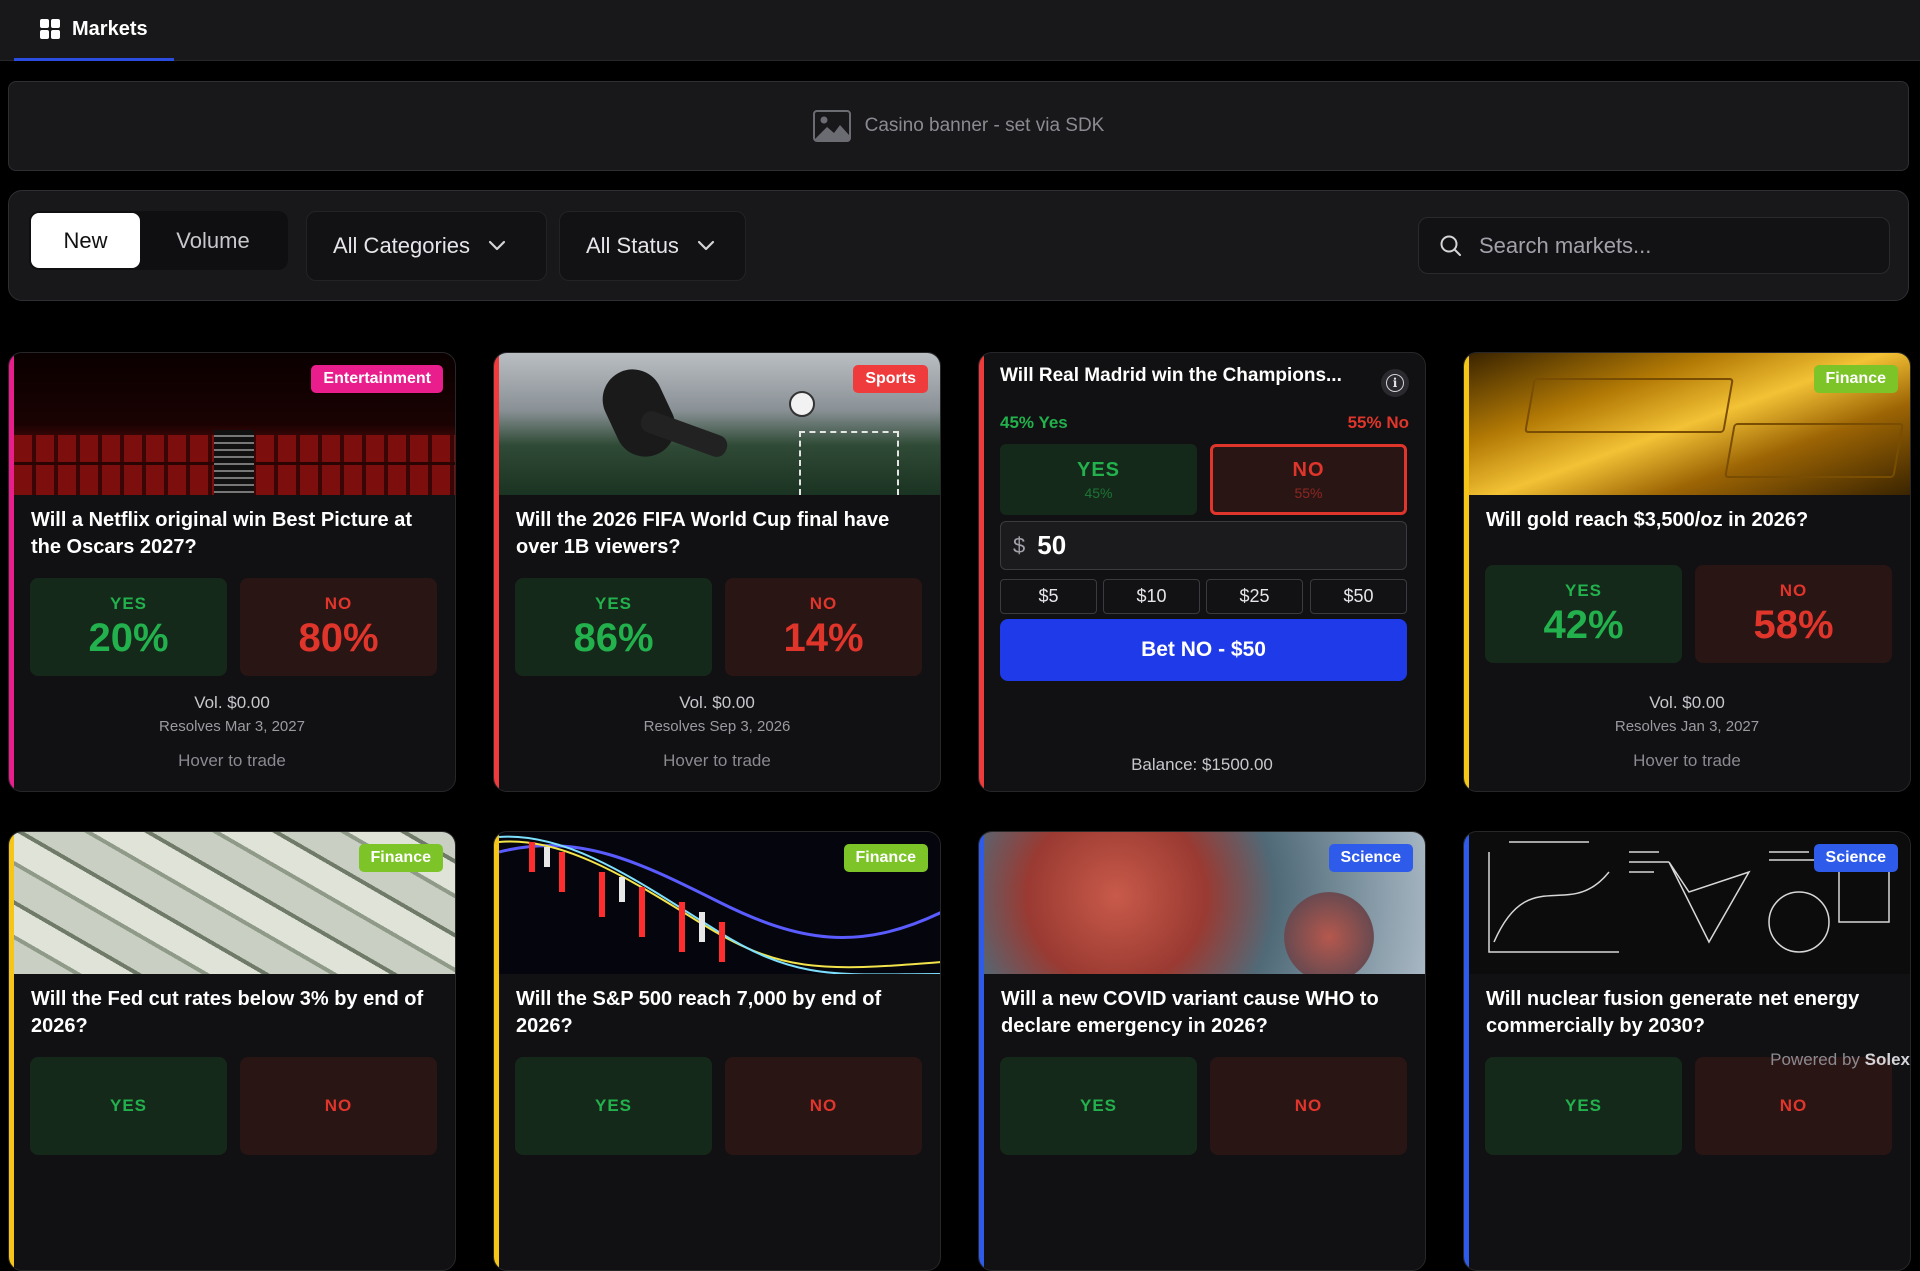 This screenshot has width=1920, height=1271. I want to click on powered-brand: Solex, so click(1887, 1059).